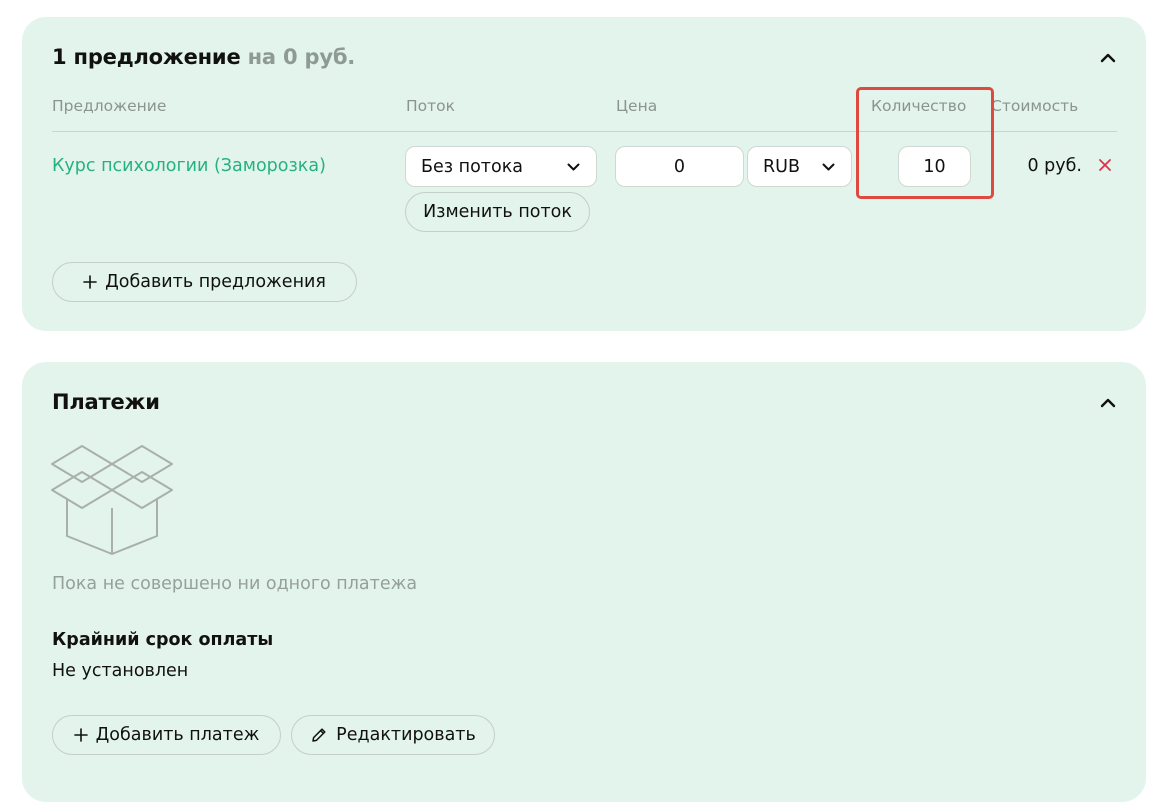  I want to click on stream-select: Без потока, so click(501, 166).